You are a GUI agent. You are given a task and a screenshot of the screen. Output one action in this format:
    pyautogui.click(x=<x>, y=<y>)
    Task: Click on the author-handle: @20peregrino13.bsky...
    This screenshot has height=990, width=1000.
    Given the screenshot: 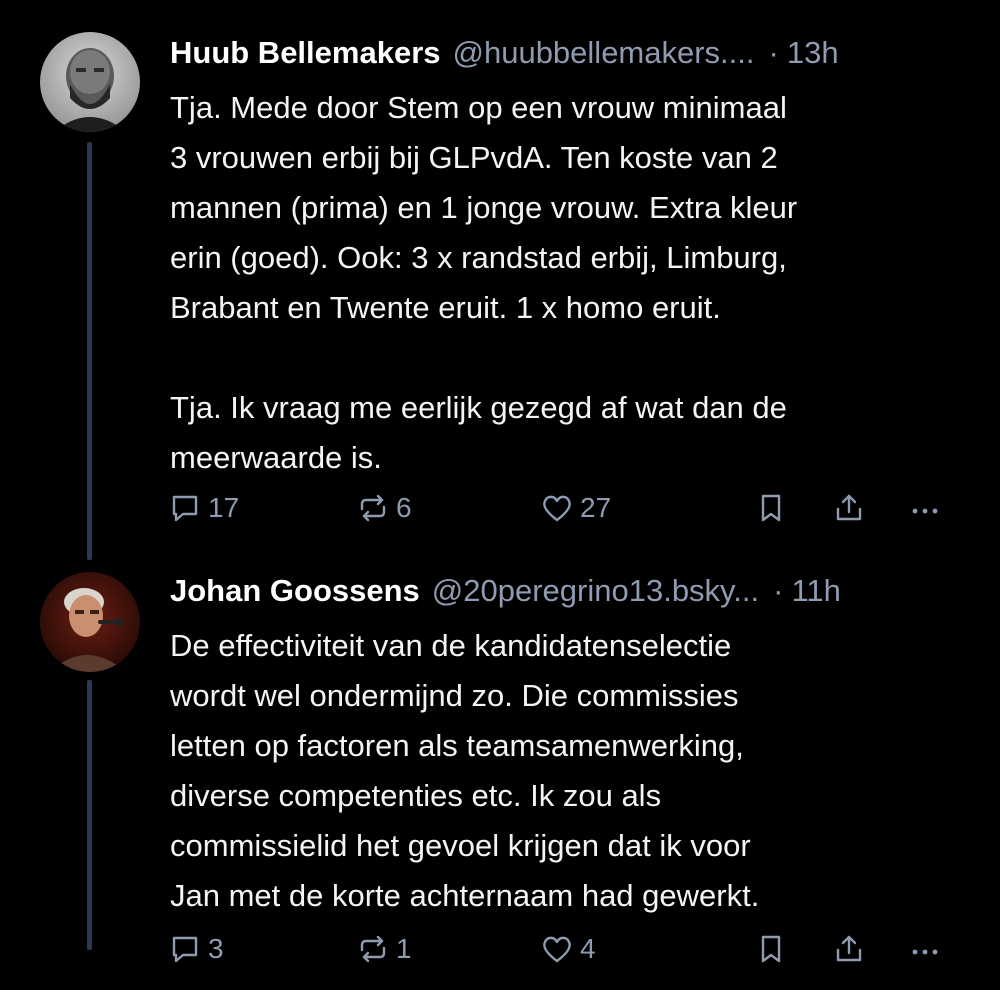 What is the action you would take?
    pyautogui.click(x=595, y=591)
    